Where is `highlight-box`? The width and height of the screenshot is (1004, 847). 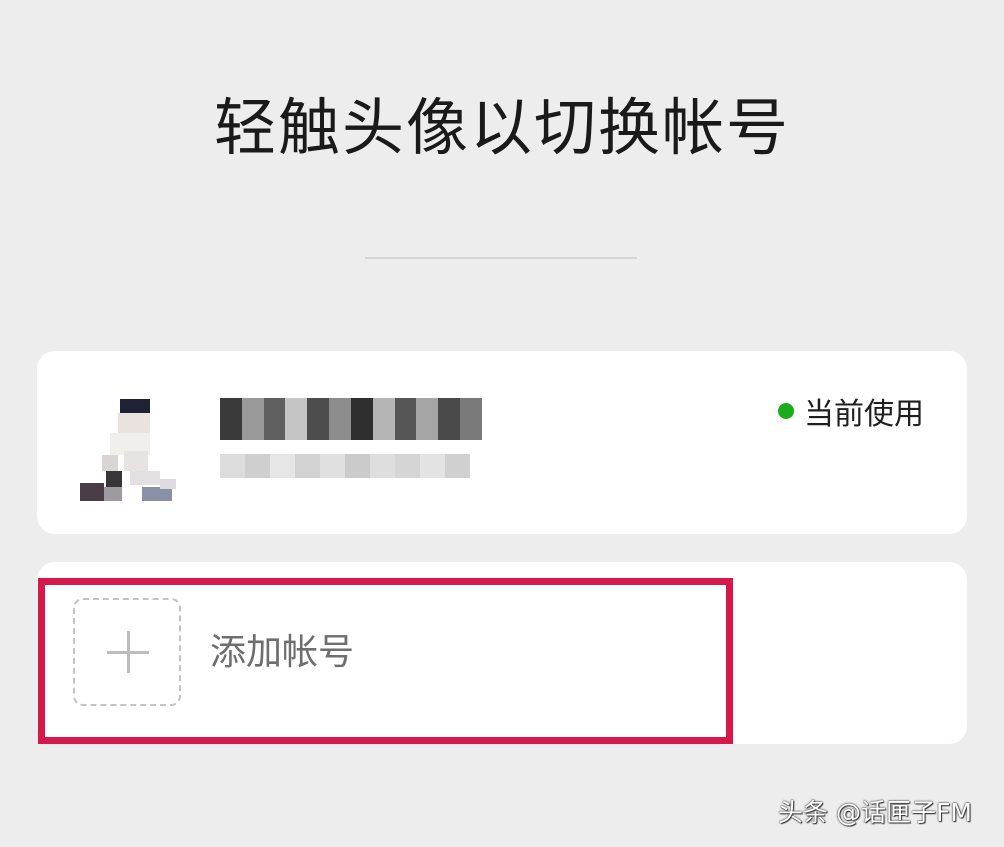
highlight-box is located at coordinates (385, 661).